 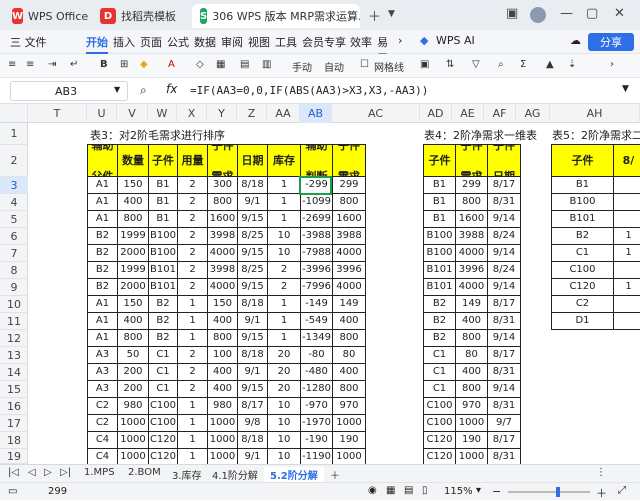 What do you see at coordinates (103, 423) in the screenshot?
I see `table3-cell: C2` at bounding box center [103, 423].